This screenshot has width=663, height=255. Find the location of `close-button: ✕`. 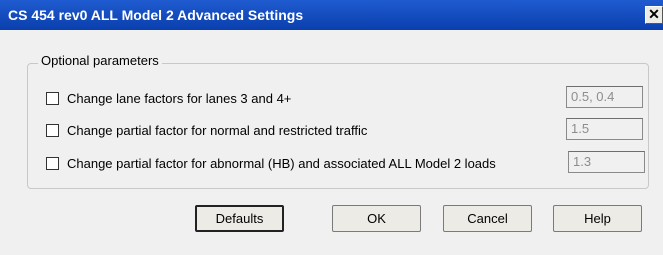

close-button: ✕ is located at coordinates (654, 15).